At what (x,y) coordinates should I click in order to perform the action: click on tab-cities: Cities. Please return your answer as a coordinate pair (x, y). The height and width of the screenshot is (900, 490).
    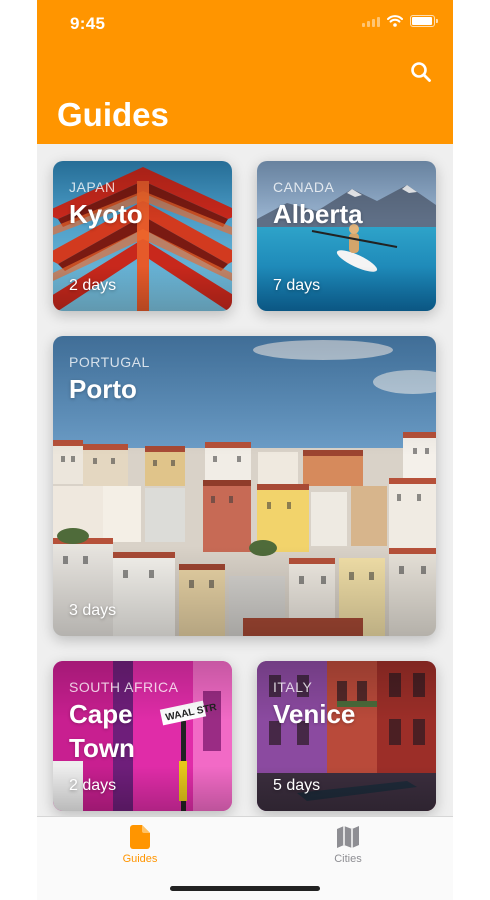
    Looking at the image, I should click on (348, 845).